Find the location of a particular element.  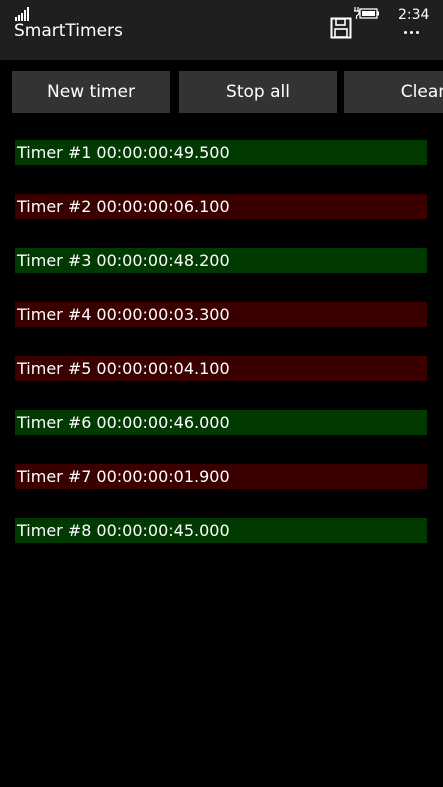

timer-name: Timer #3 is located at coordinates (54, 260).